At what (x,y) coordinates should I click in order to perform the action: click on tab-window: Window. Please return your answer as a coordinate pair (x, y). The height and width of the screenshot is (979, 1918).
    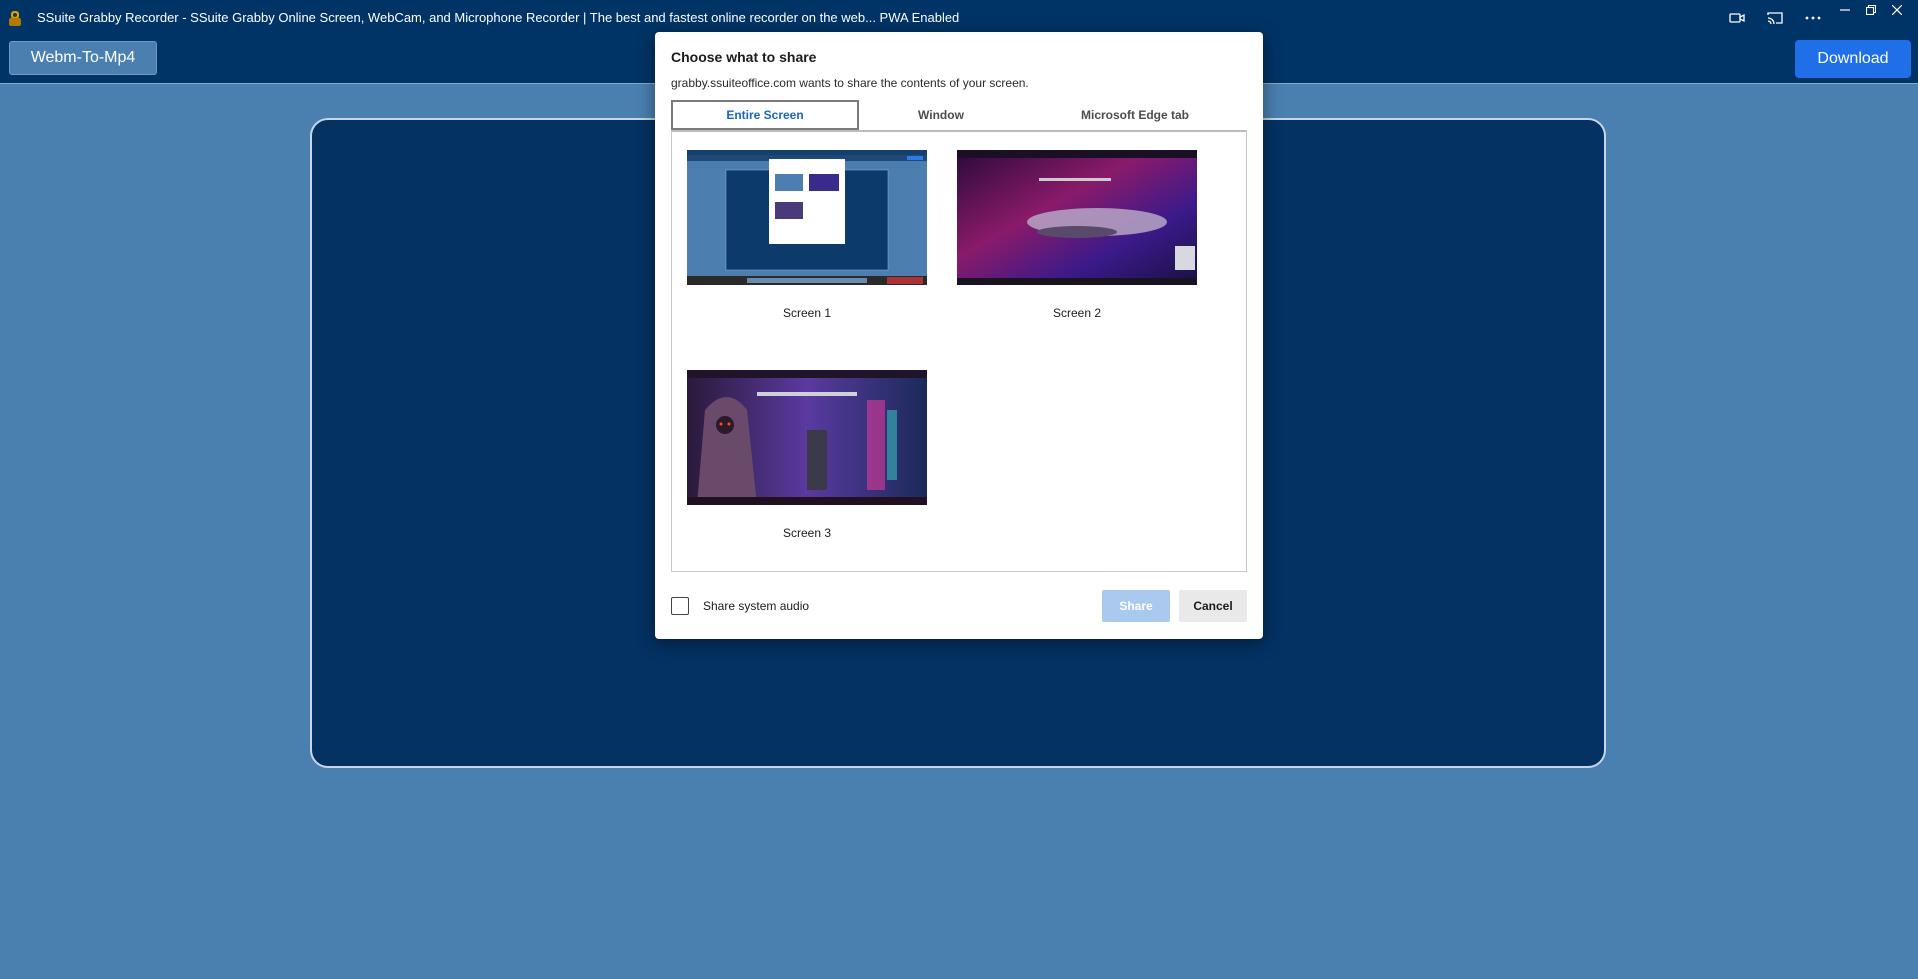
    Looking at the image, I should click on (941, 114).